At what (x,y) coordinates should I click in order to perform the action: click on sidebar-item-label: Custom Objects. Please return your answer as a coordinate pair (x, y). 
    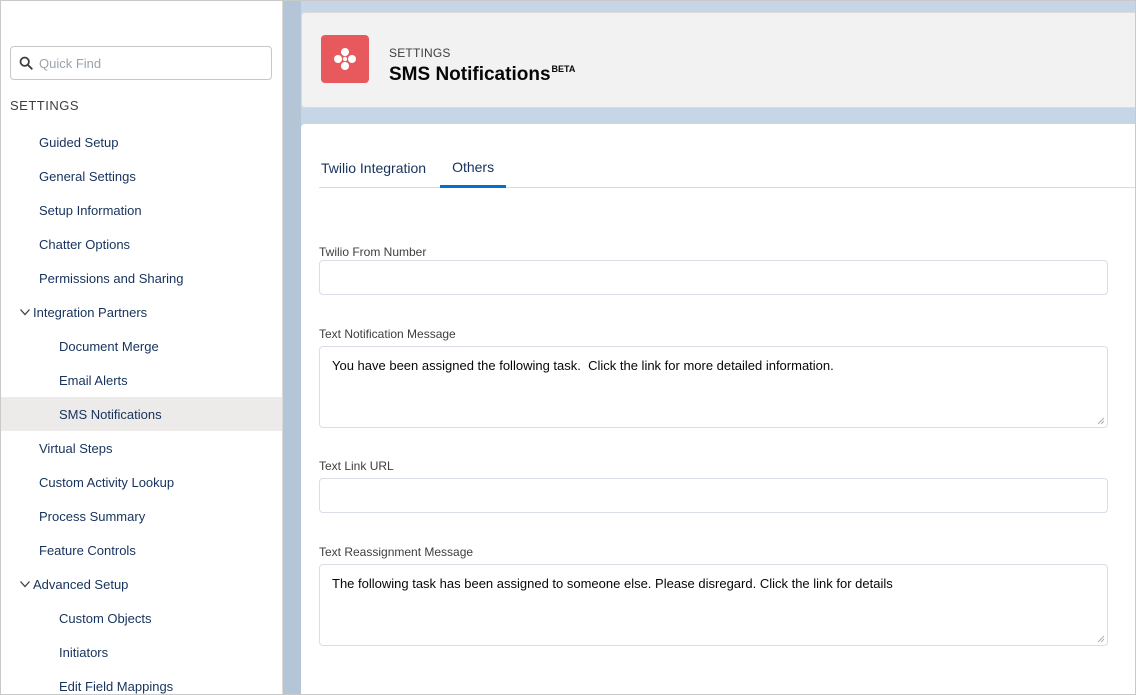
    Looking at the image, I should click on (105, 618).